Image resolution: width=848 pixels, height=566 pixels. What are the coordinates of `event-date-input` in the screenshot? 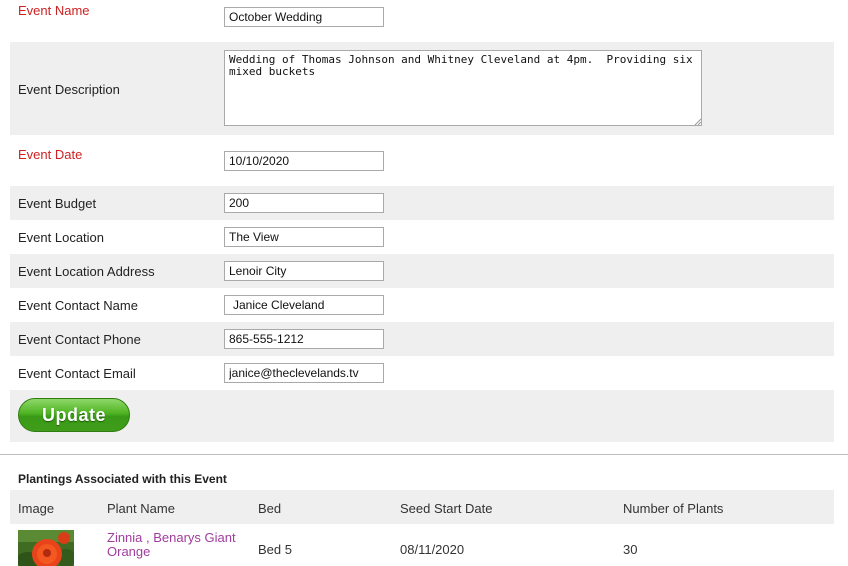 It's located at (304, 161).